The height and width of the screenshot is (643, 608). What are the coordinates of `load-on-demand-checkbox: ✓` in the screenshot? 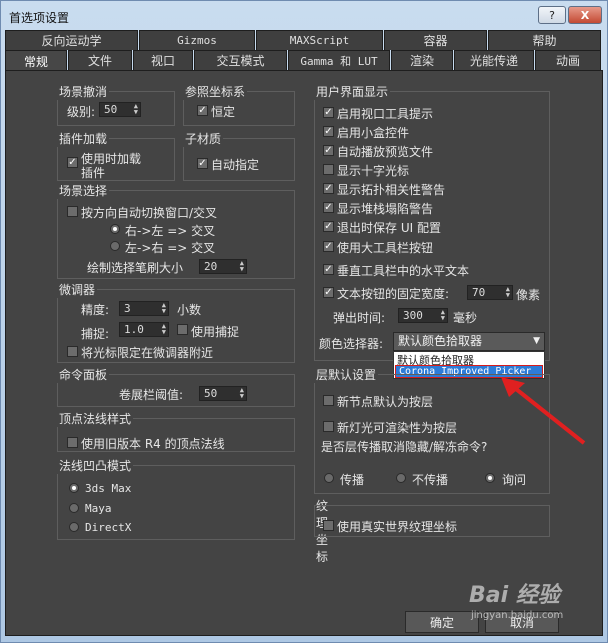 It's located at (72, 162).